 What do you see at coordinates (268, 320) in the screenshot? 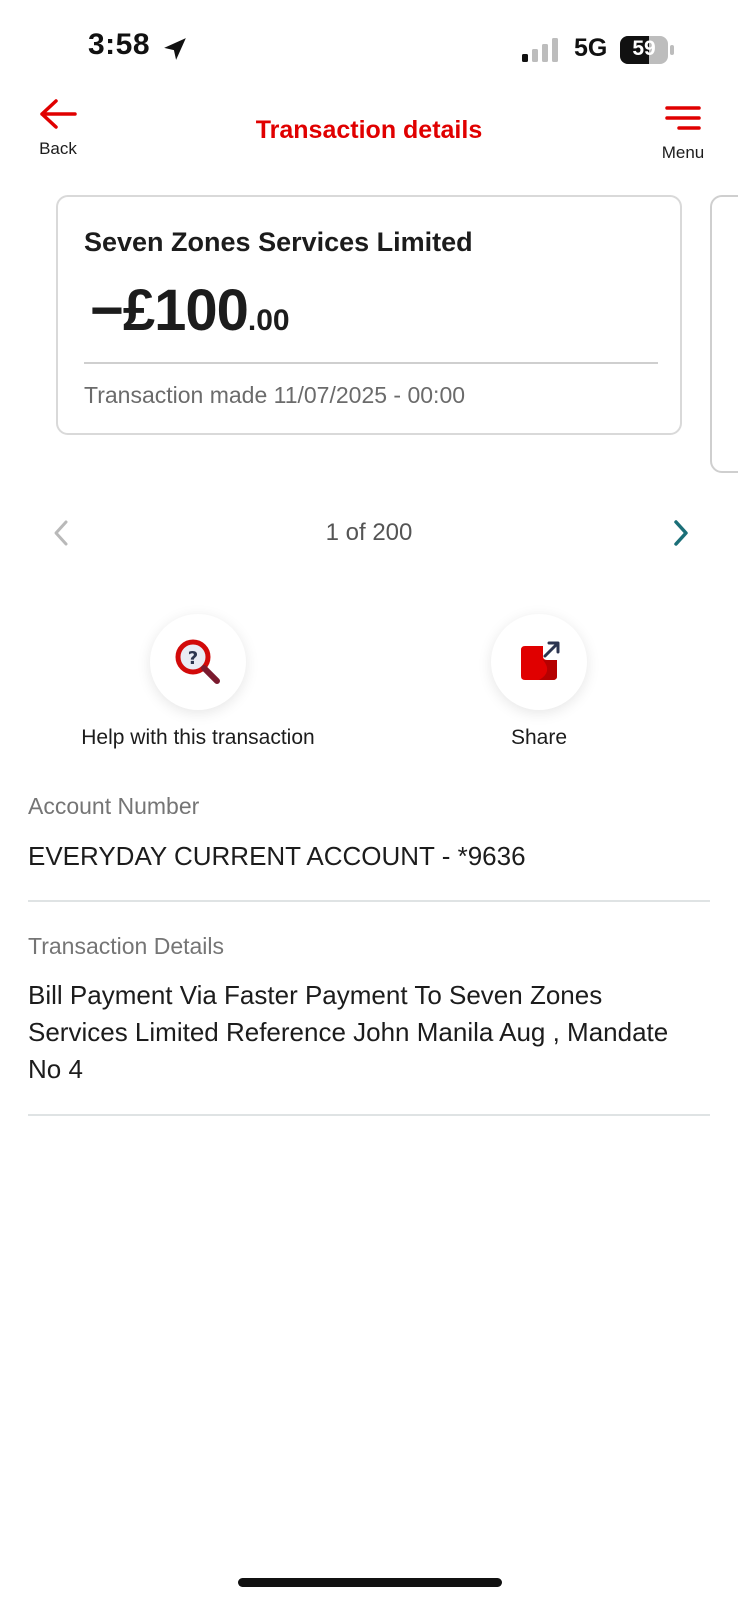
I see `amount-pence: .00` at bounding box center [268, 320].